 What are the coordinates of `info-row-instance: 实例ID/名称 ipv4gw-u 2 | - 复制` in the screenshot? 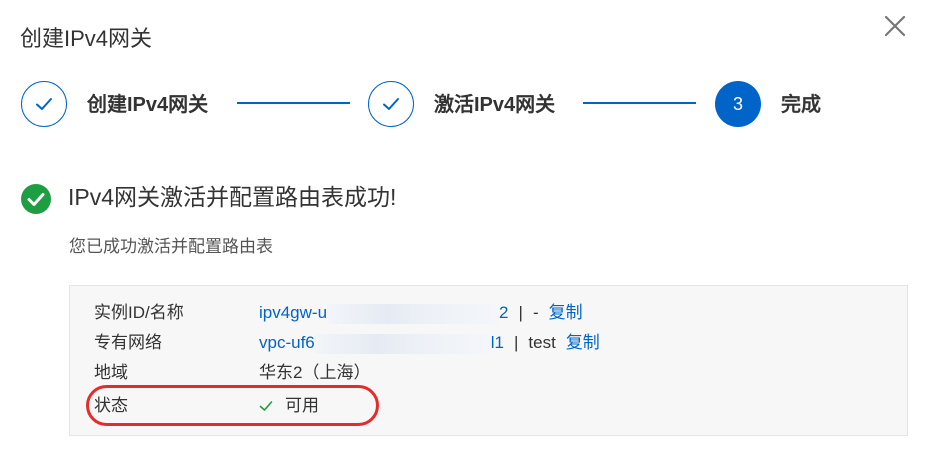 It's located at (494, 313).